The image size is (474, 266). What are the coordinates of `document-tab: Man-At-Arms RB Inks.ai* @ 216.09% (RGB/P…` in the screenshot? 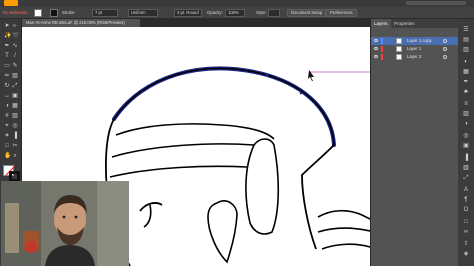 It's located at (81, 23).